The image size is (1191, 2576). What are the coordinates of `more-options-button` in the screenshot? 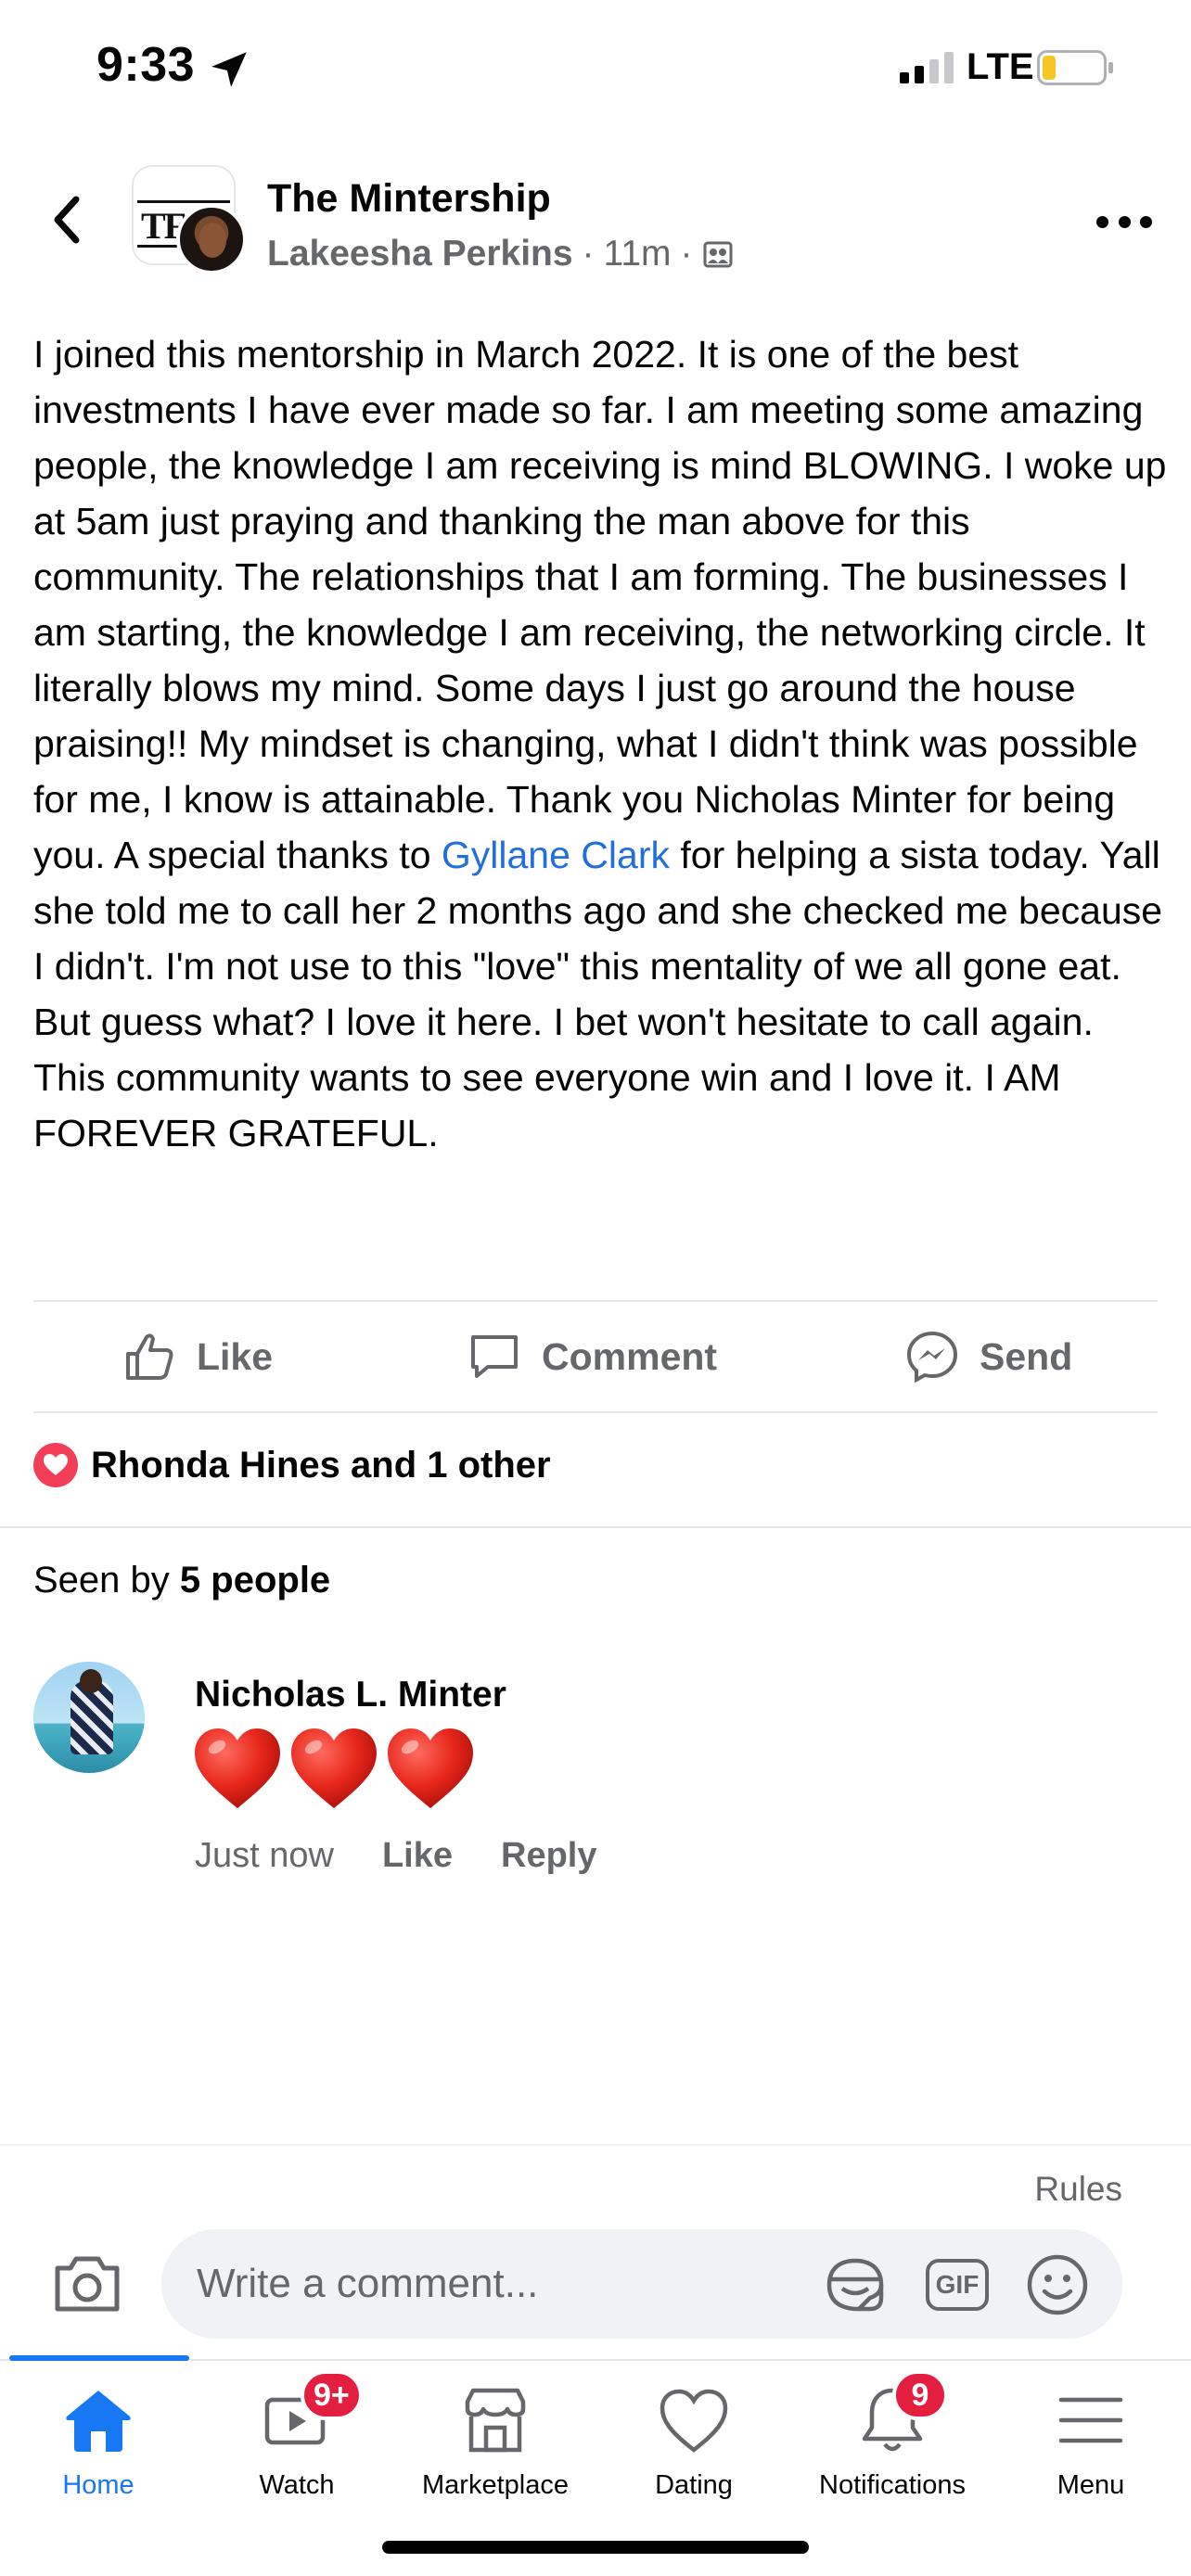 It's located at (1124, 222).